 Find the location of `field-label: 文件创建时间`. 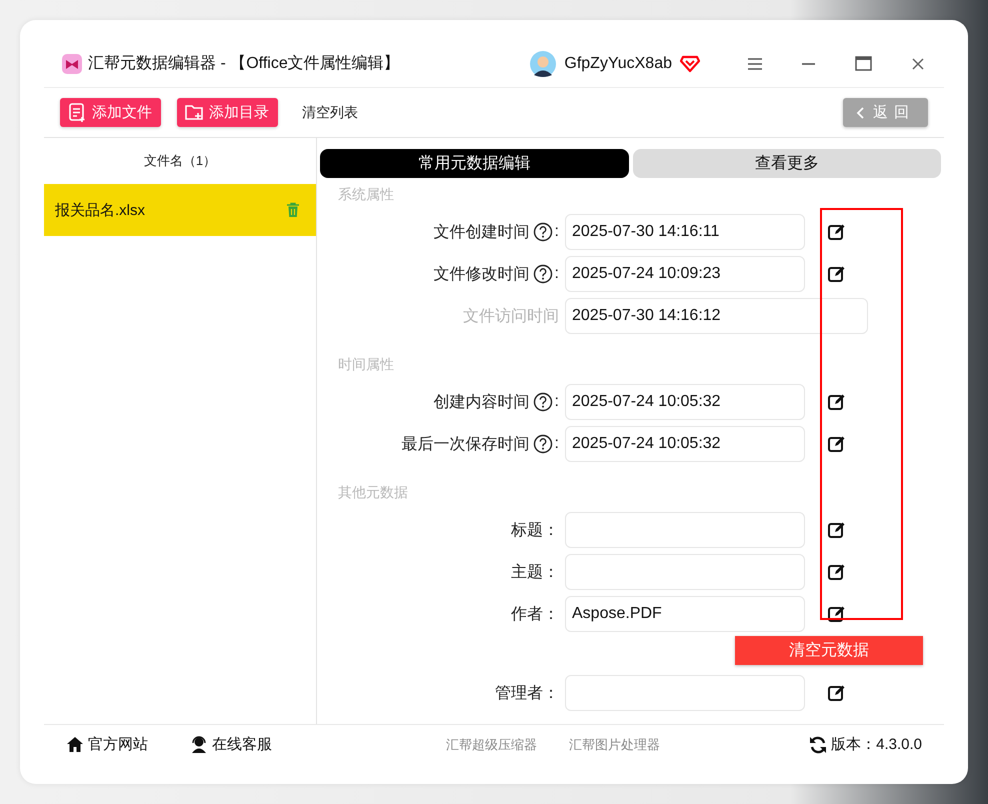

field-label: 文件创建时间 is located at coordinates (482, 232).